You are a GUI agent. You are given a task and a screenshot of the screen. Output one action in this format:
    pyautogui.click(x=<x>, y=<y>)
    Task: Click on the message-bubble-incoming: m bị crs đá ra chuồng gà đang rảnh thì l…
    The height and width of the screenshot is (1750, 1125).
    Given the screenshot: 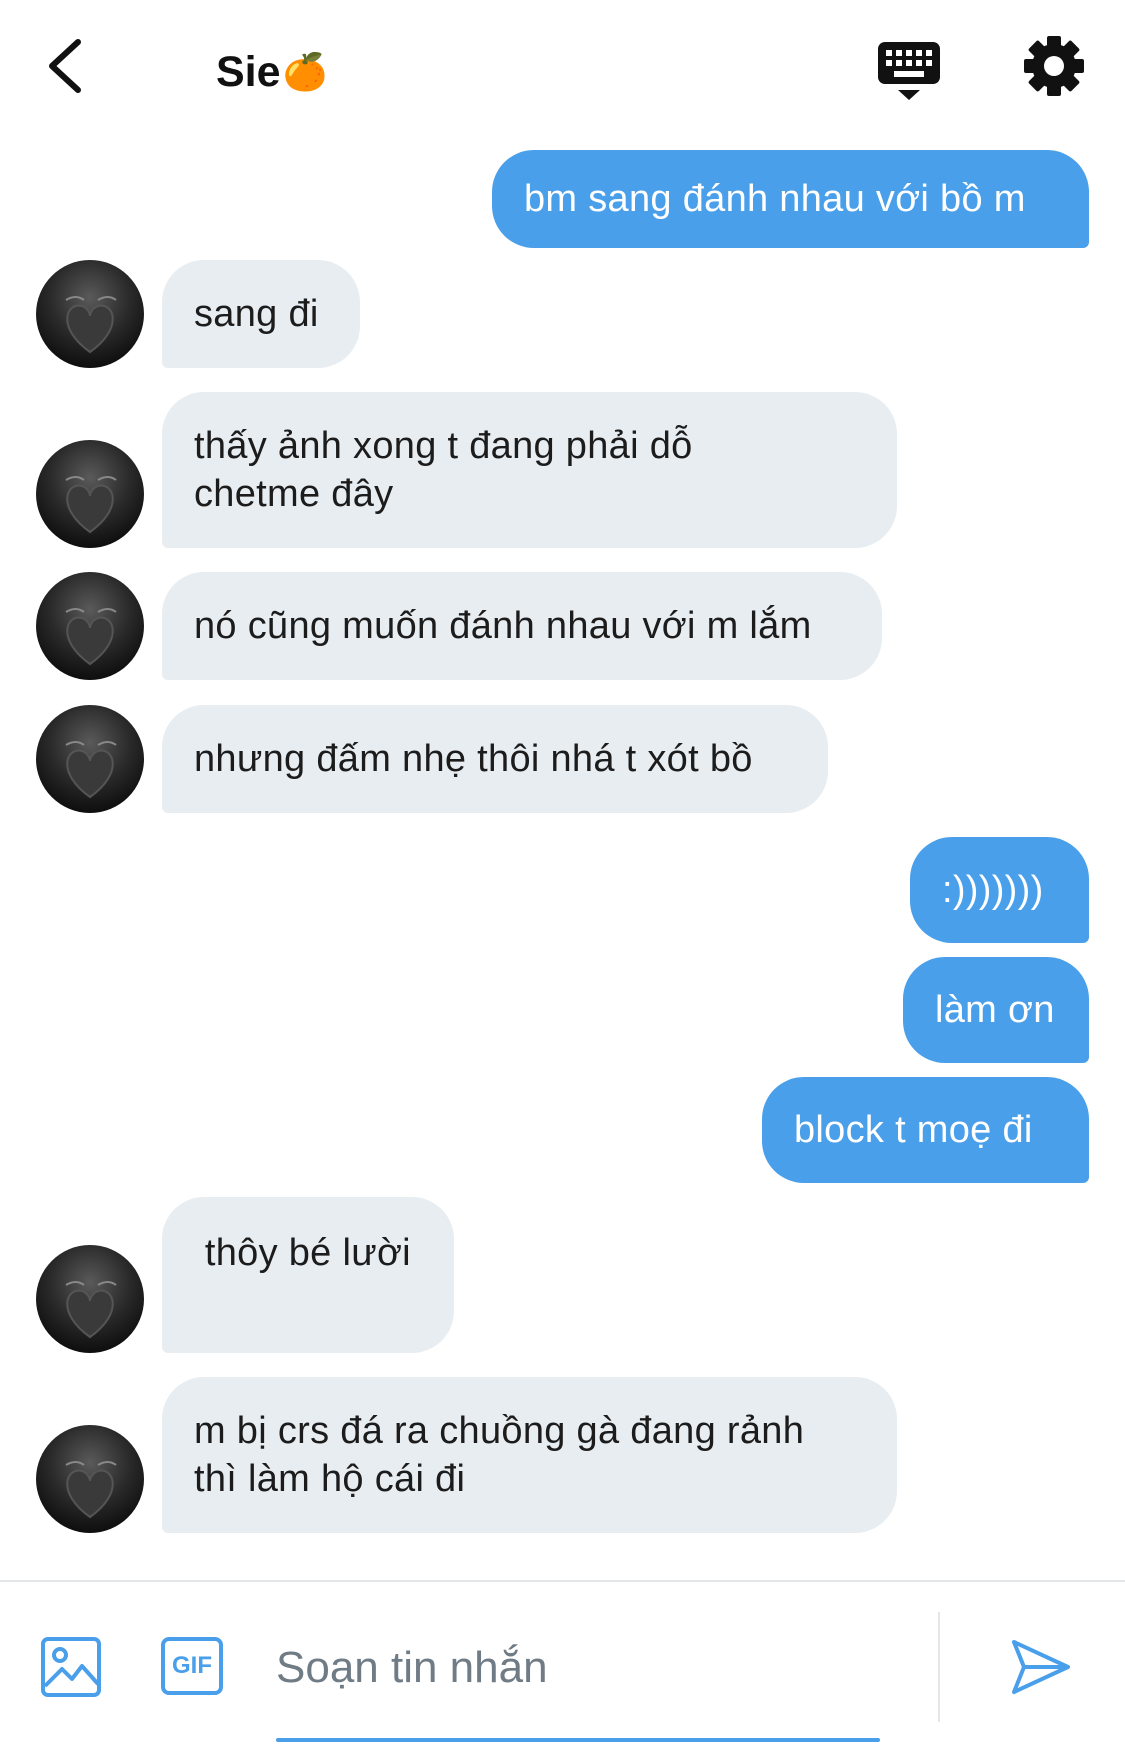 What is the action you would take?
    pyautogui.click(x=529, y=1455)
    